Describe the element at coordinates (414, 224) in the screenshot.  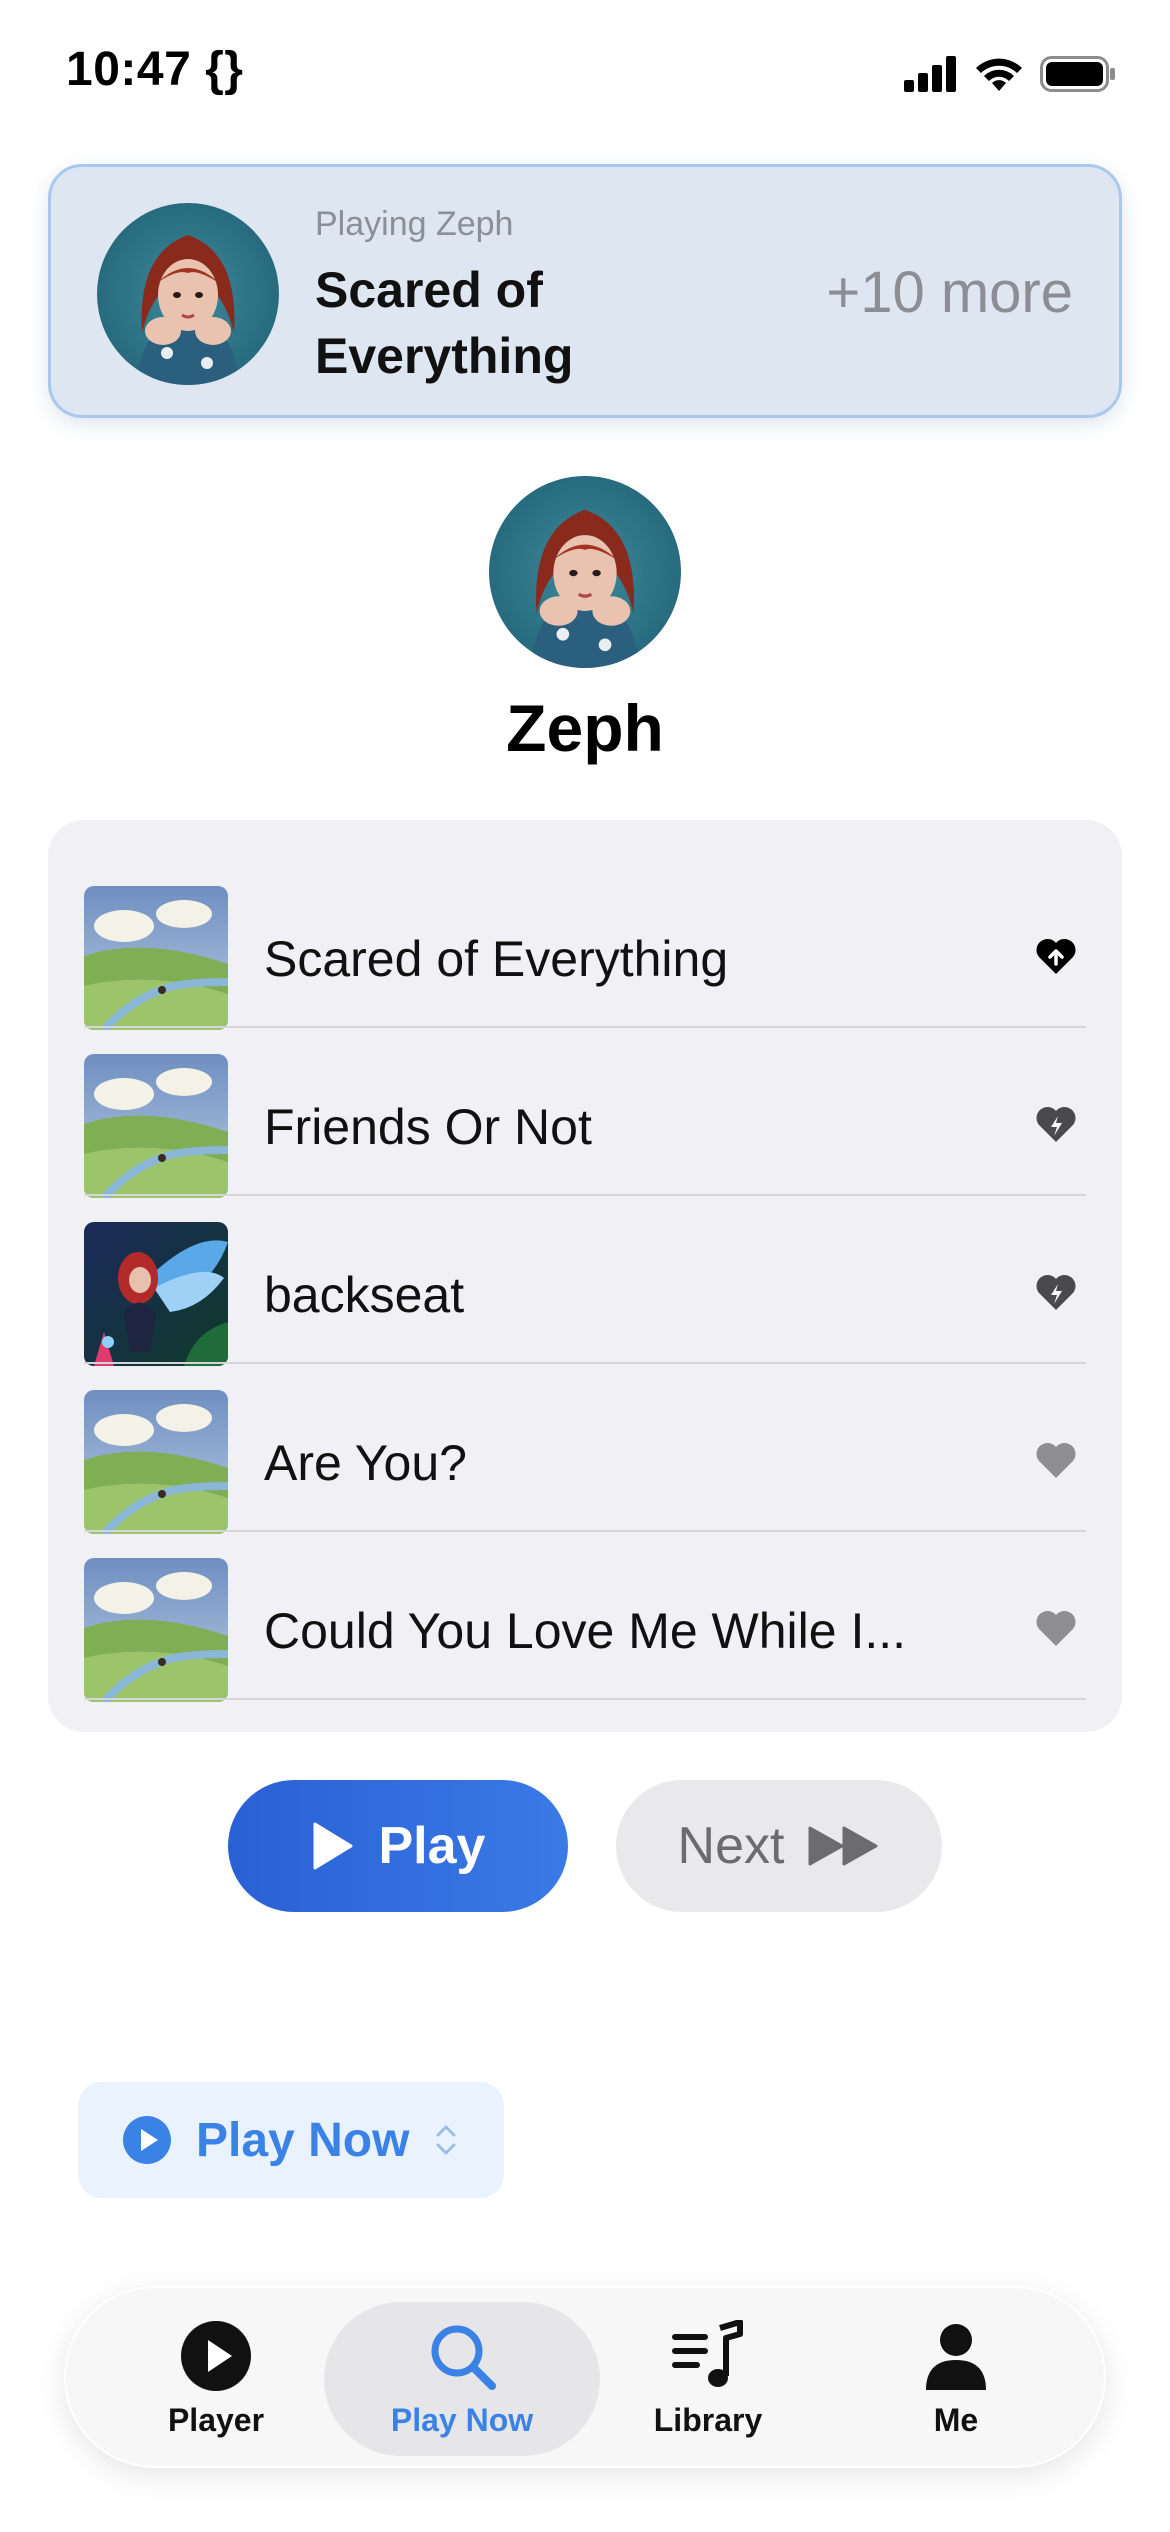
I see `banner-subtitle: Playing Zeph` at that location.